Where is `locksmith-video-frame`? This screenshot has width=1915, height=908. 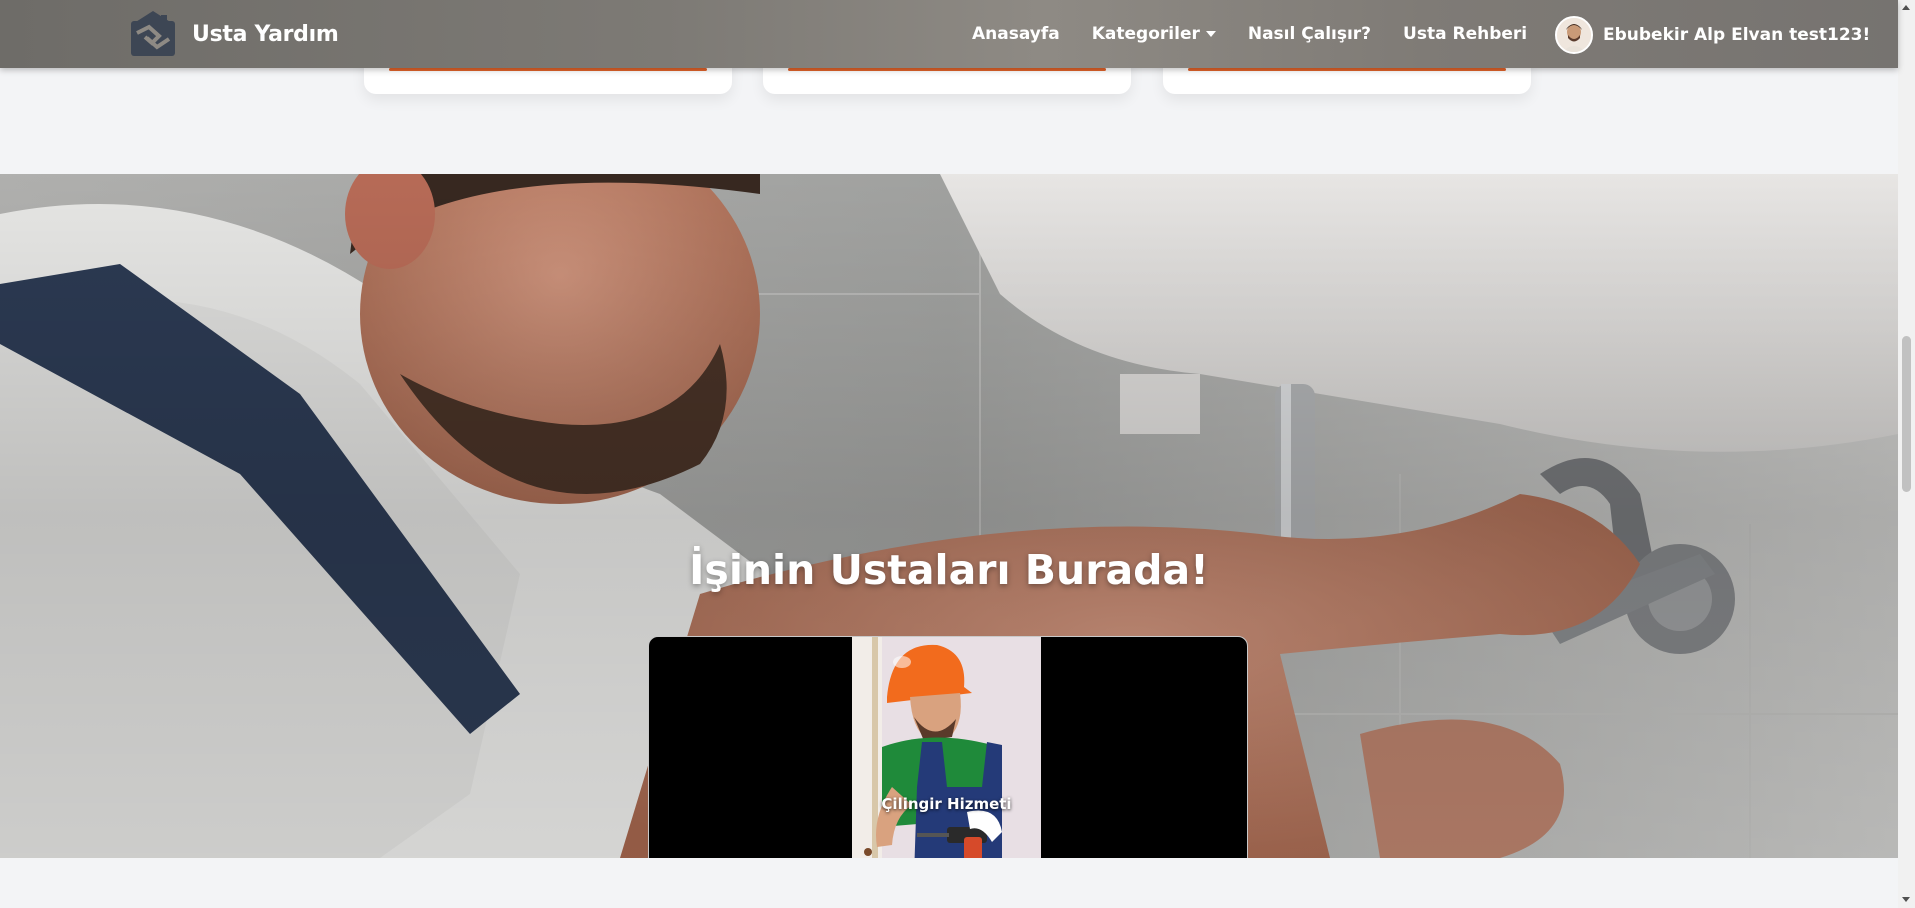
locksmith-video-frame is located at coordinates (946, 747).